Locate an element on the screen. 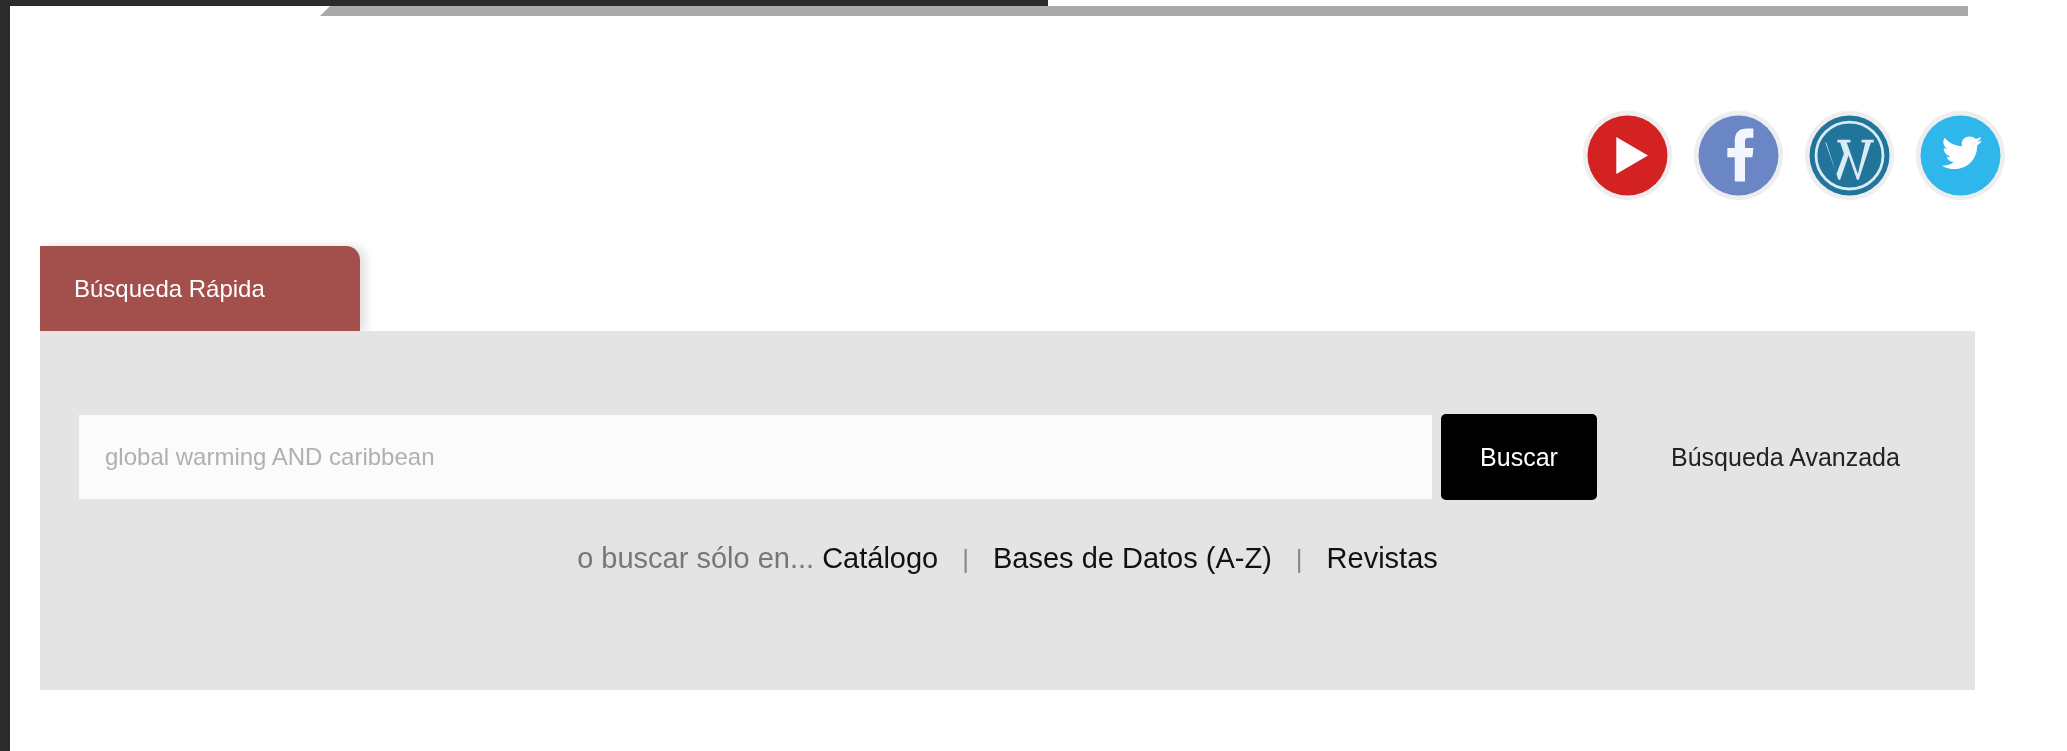 This screenshot has height=751, width=2067. scope-link: Bases de Datos (A-Z) is located at coordinates (1132, 558).